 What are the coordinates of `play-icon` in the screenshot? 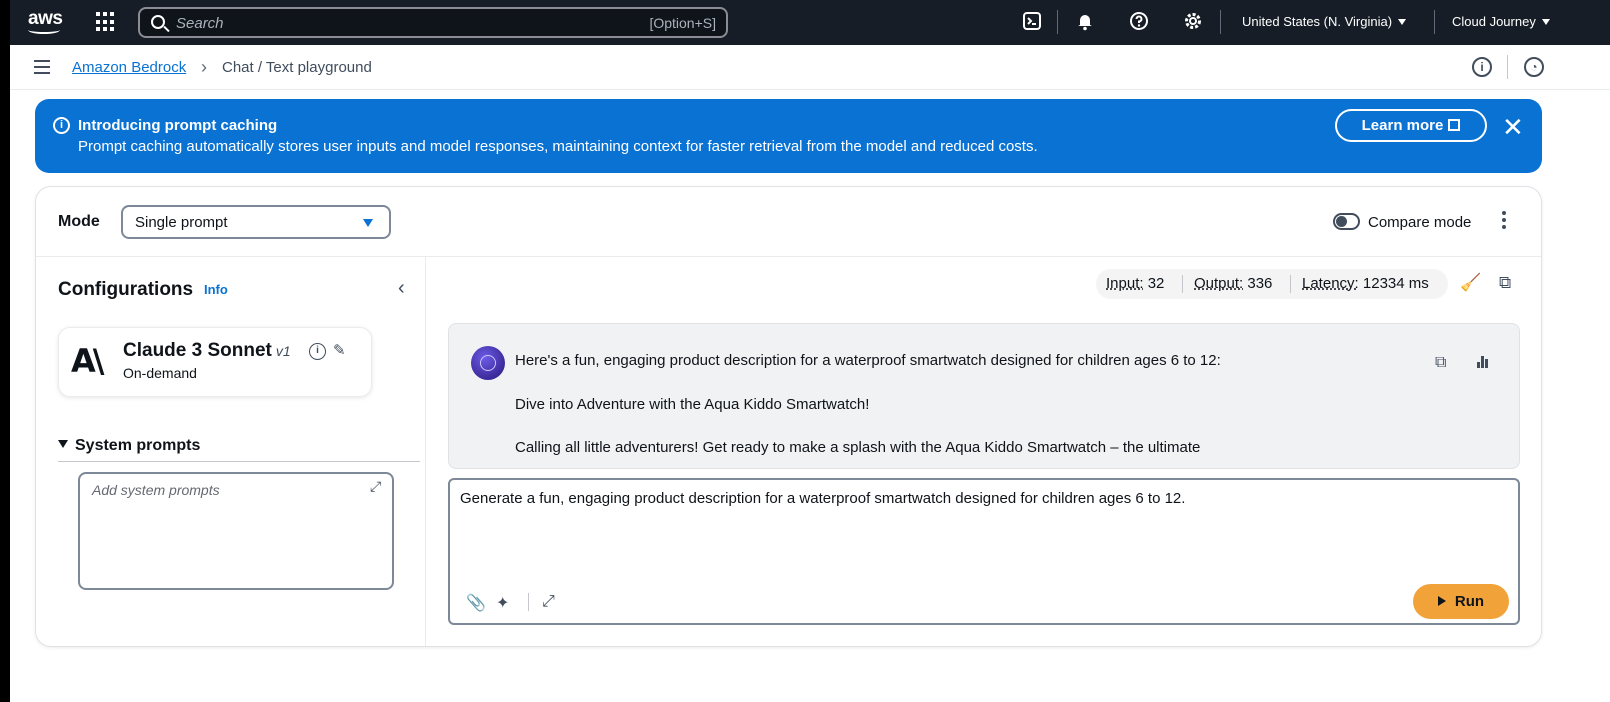 It's located at (1441, 601).